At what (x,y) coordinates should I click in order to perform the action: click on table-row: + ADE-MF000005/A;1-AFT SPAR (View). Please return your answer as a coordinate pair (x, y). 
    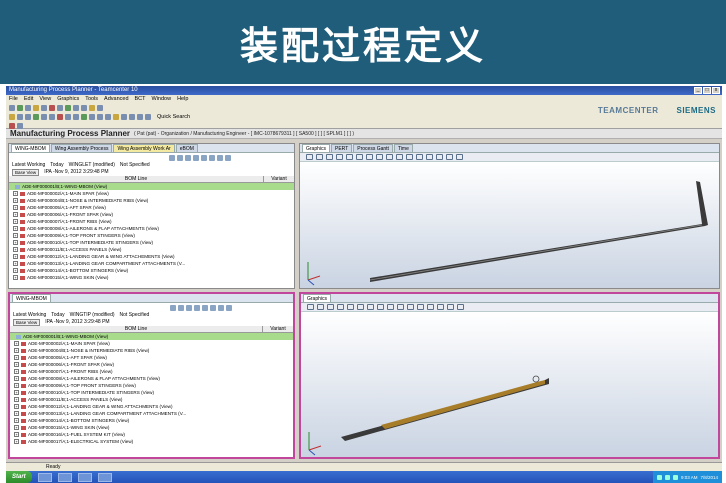
    Looking at the image, I should click on (151, 207).